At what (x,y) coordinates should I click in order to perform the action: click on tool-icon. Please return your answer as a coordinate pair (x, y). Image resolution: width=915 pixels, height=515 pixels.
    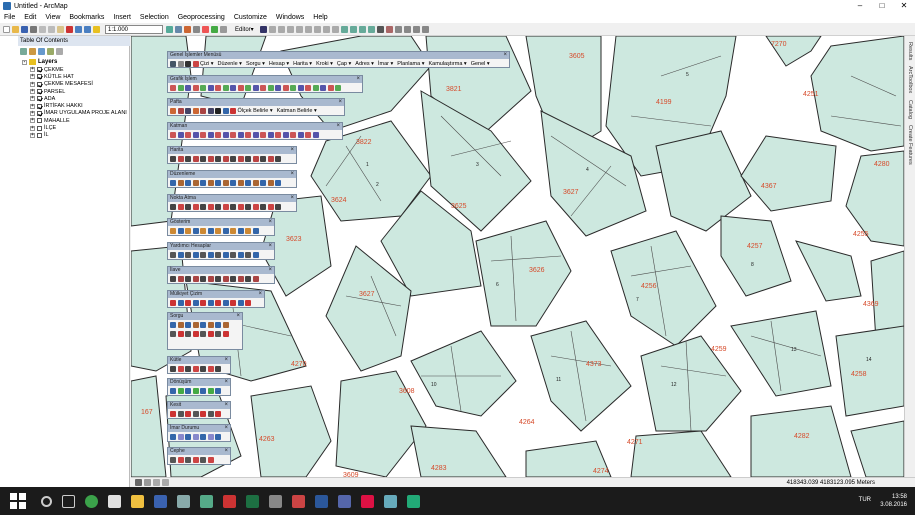
    Looking at the image, I should click on (195, 63).